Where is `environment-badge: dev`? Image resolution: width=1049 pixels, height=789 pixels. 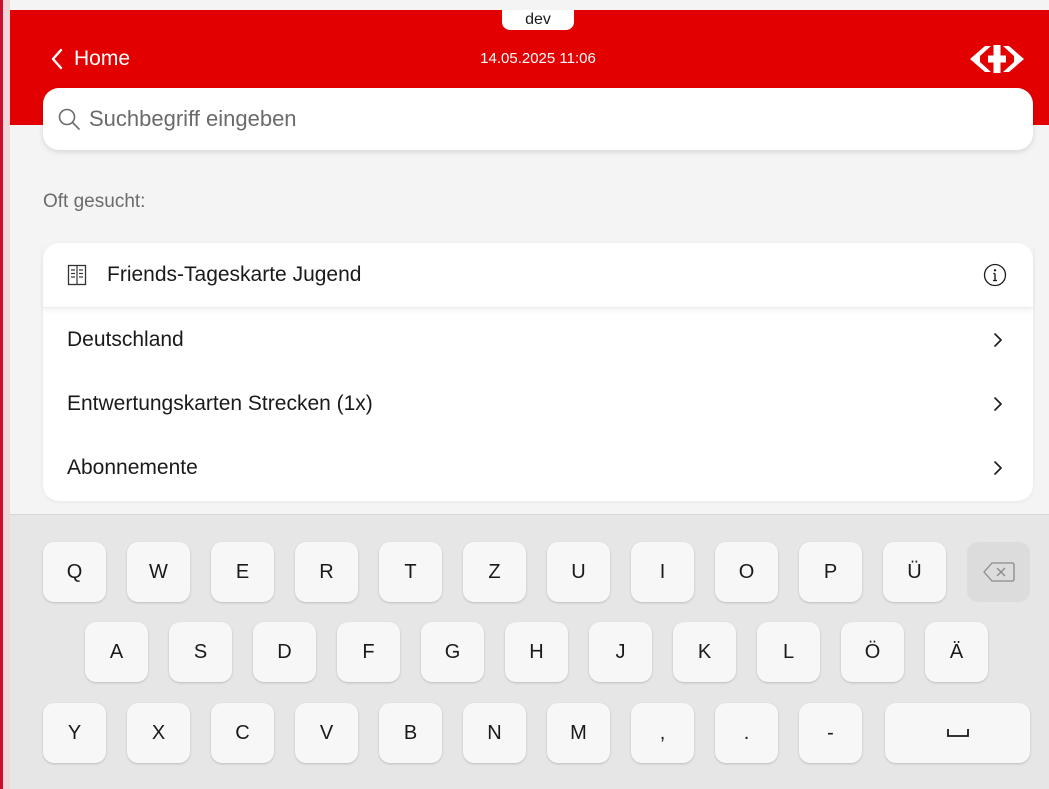
environment-badge: dev is located at coordinates (538, 20).